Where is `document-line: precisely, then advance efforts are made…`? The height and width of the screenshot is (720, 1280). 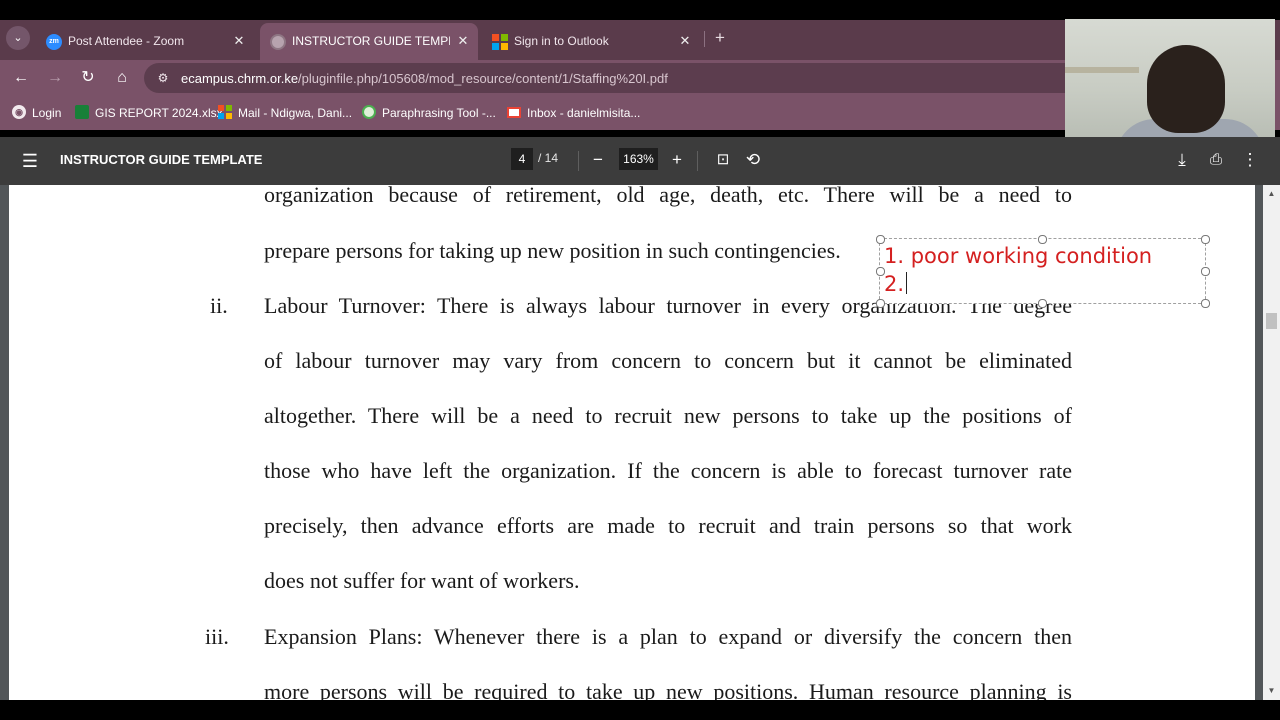
document-line: precisely, then advance efforts are made… is located at coordinates (668, 525).